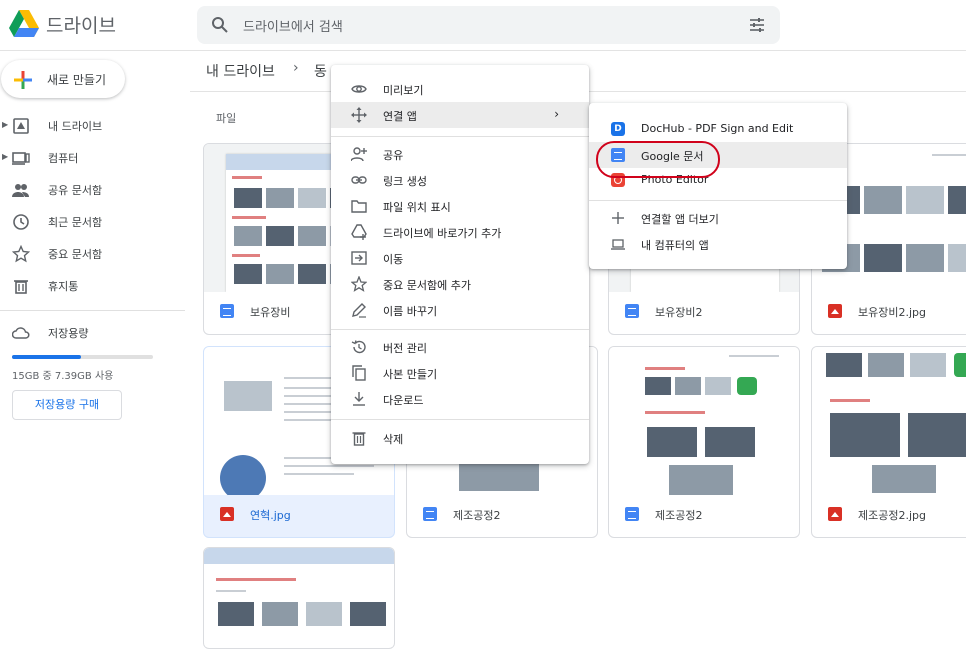 The width and height of the screenshot is (966, 649). What do you see at coordinates (460, 232) in the screenshot?
I see `menu-item-add-shortcut: 드라이브에 바로가기 추가` at bounding box center [460, 232].